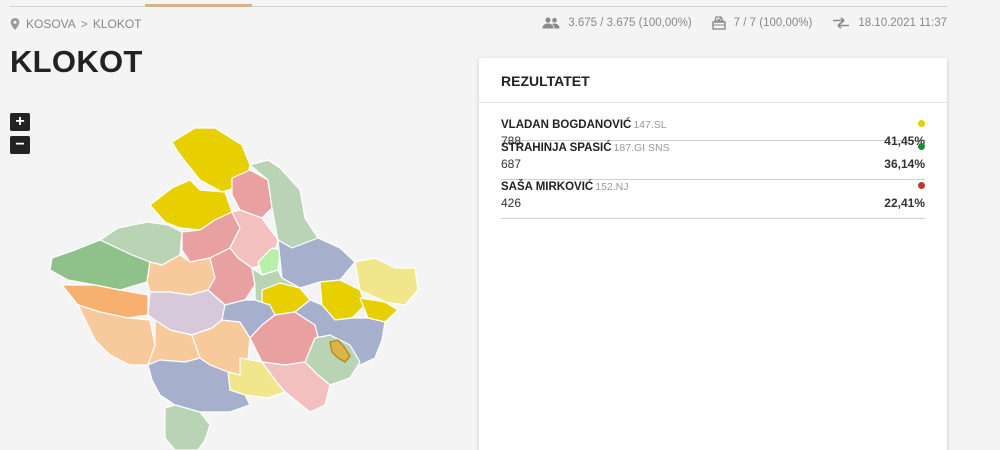 This screenshot has width=1000, height=450. Describe the element at coordinates (713, 132) in the screenshot. I see `candidate-row: VLADAN BOGDANOVIĆ 147.SL 788 41,45%` at that location.